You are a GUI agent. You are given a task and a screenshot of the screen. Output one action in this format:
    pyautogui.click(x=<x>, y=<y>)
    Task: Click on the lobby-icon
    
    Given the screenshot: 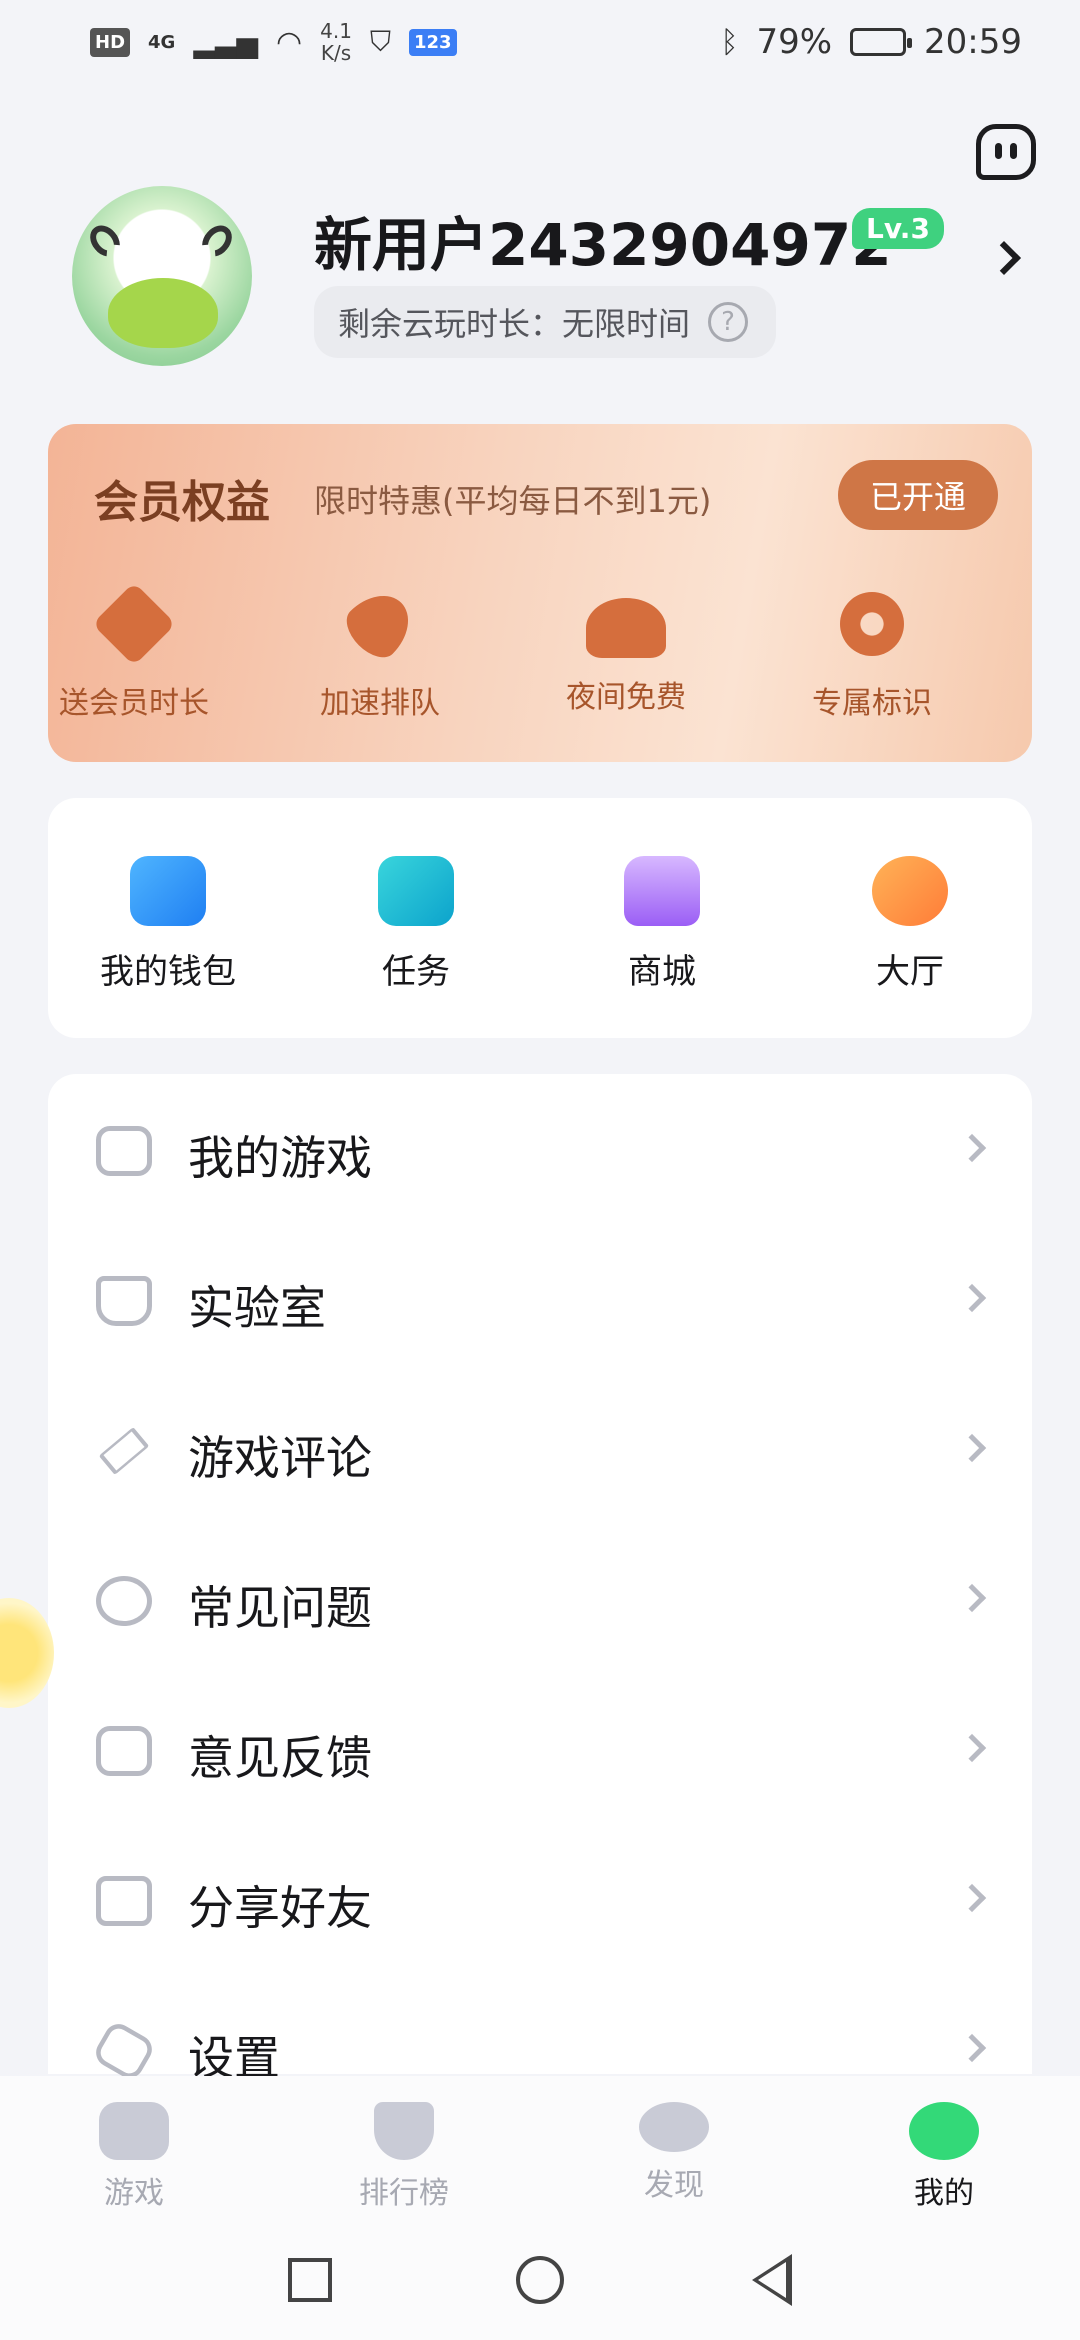 What is the action you would take?
    pyautogui.click(x=910, y=891)
    